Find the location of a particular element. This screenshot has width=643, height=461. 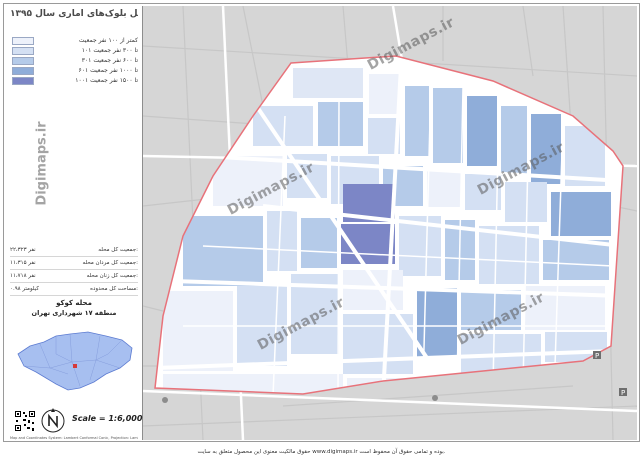

map-title: جمعیت کل بلوک‌های آماری سال ۱۳۹۵ is located at coordinates (74, 14).